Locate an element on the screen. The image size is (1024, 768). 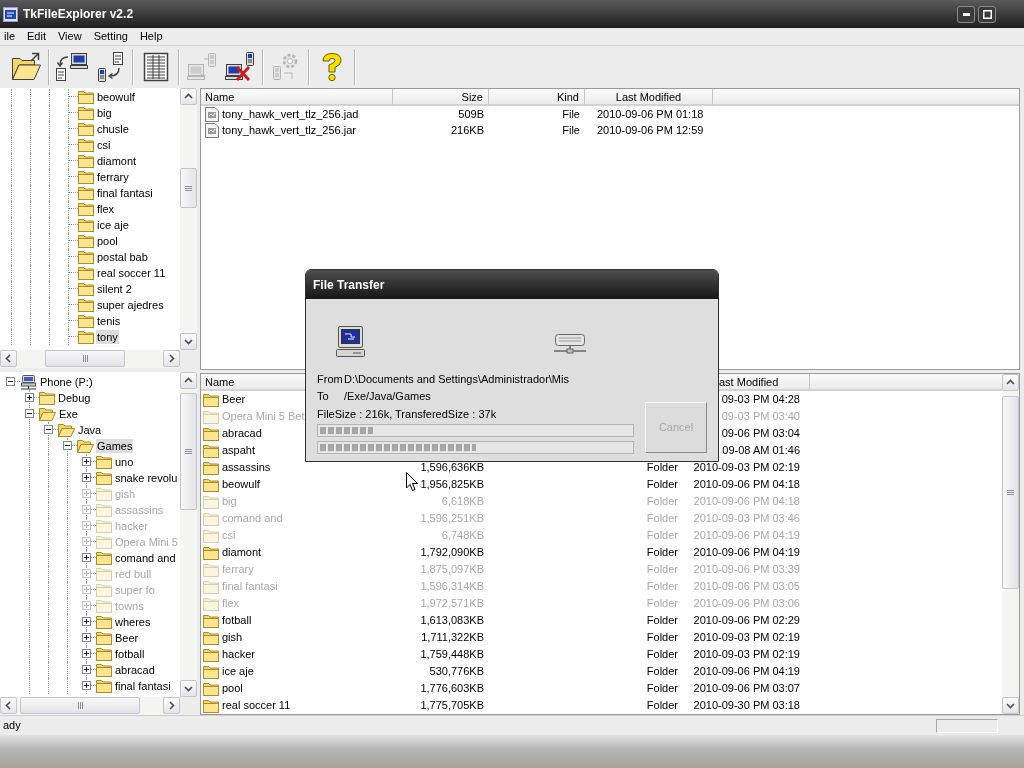
tree-item: flex is located at coordinates (106, 209).